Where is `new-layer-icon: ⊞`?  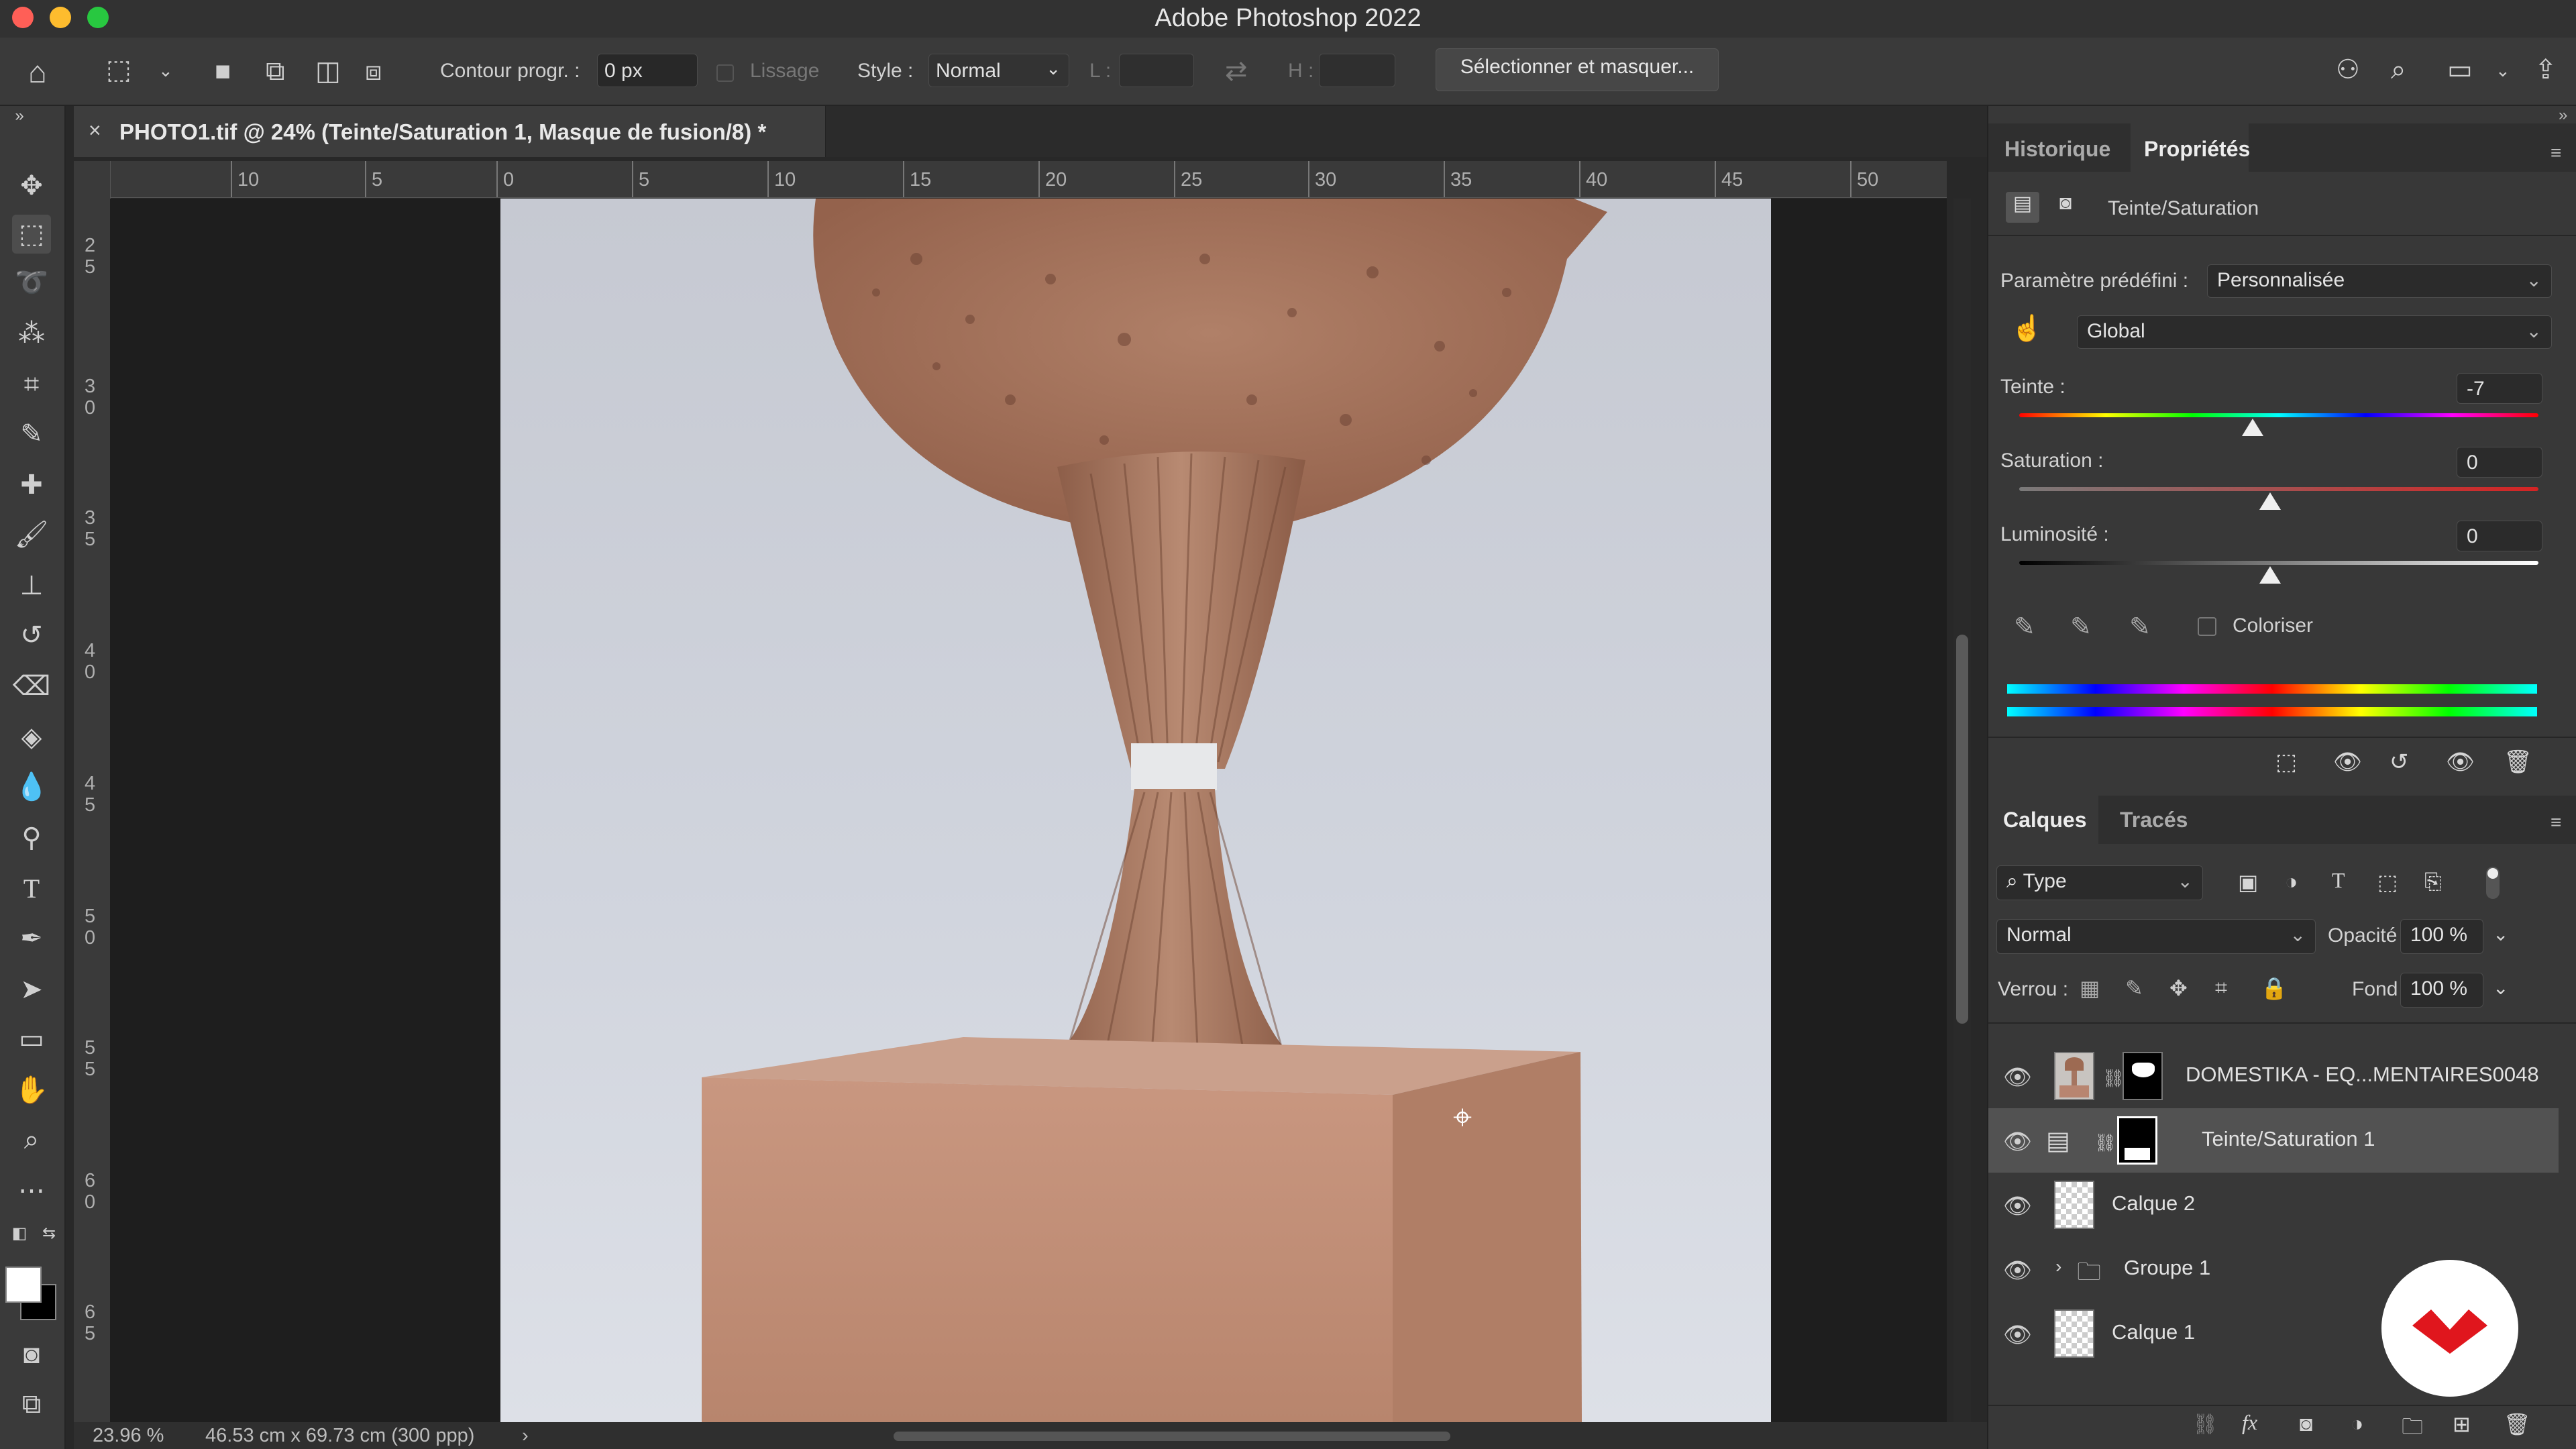 new-layer-icon: ⊞ is located at coordinates (2462, 1424).